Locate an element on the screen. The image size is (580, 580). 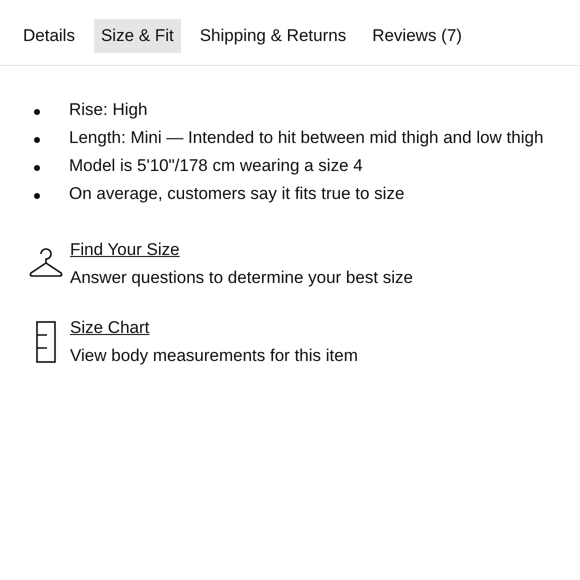
fit-detail: Rise: High is located at coordinates (108, 110).